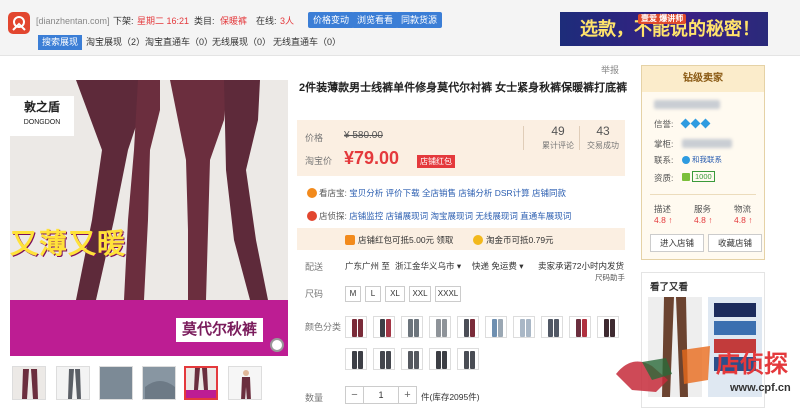 The image size is (800, 410). What do you see at coordinates (333, 216) in the screenshot?
I see `dianzhentan-label: 店侦探:` at bounding box center [333, 216].